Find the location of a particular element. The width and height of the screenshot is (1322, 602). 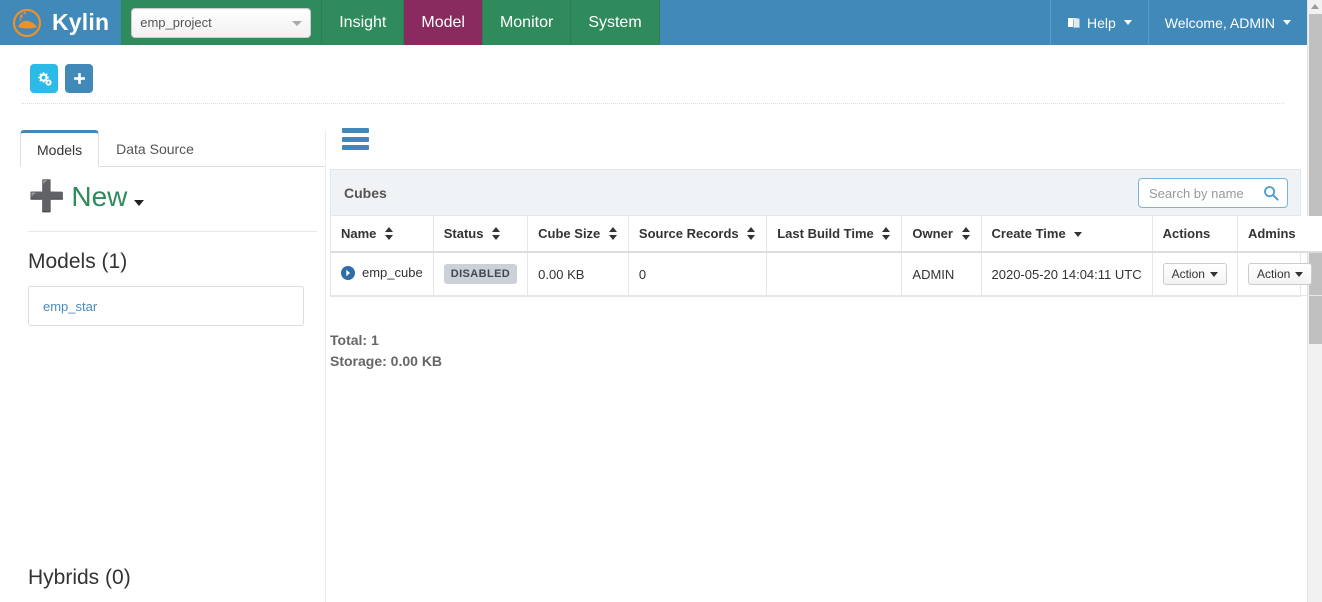

help-menu: Help is located at coordinates (1098, 22).